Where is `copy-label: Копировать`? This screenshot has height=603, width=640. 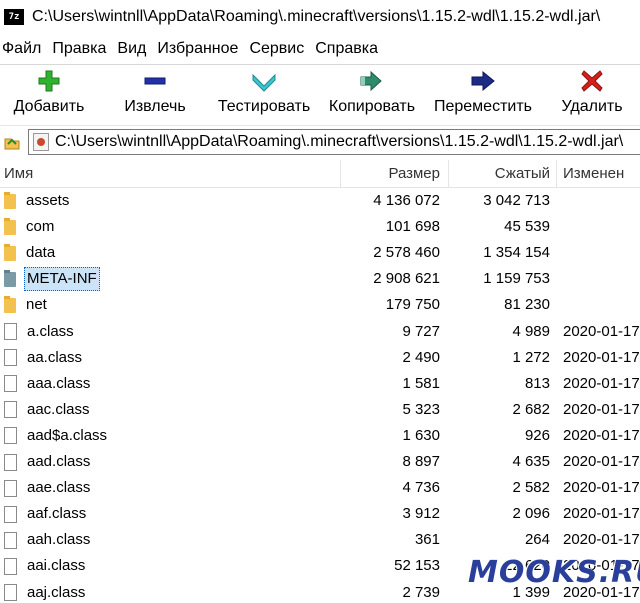
copy-label: Копировать is located at coordinates (372, 106).